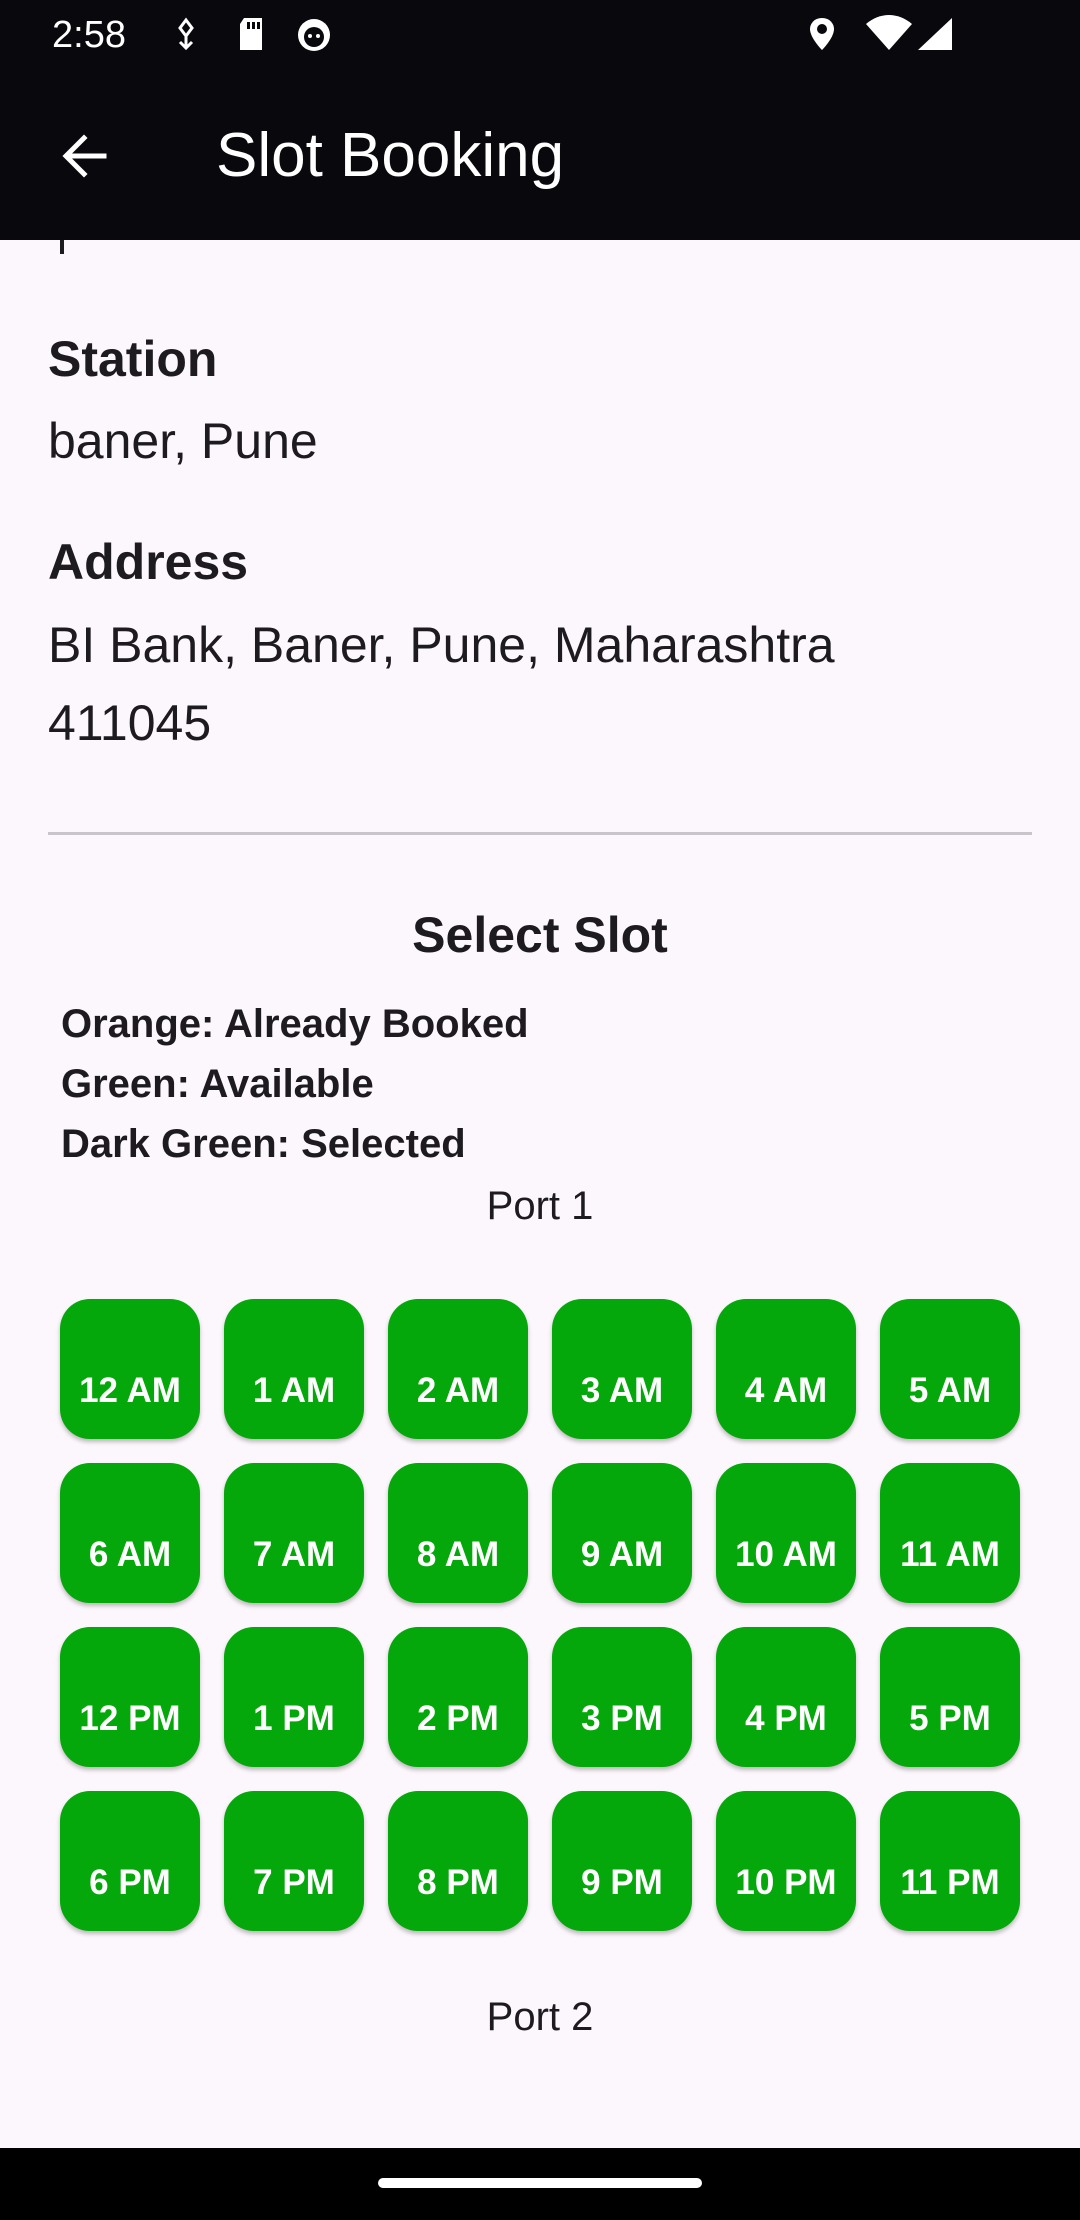 This screenshot has height=2220, width=1080. What do you see at coordinates (252, 34) in the screenshot?
I see `sd-card-icon` at bounding box center [252, 34].